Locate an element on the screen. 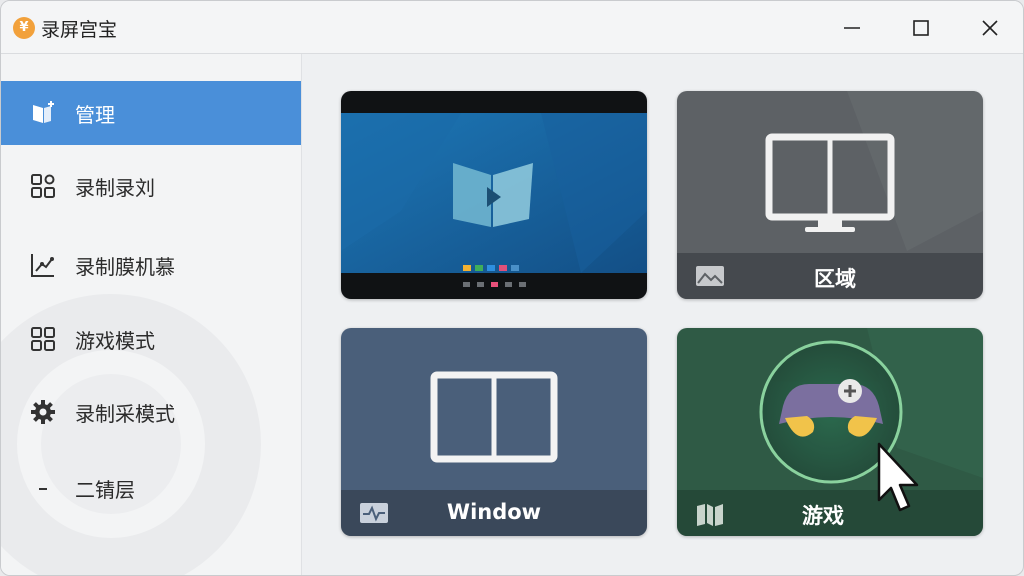  maximize-button is located at coordinates (921, 28).